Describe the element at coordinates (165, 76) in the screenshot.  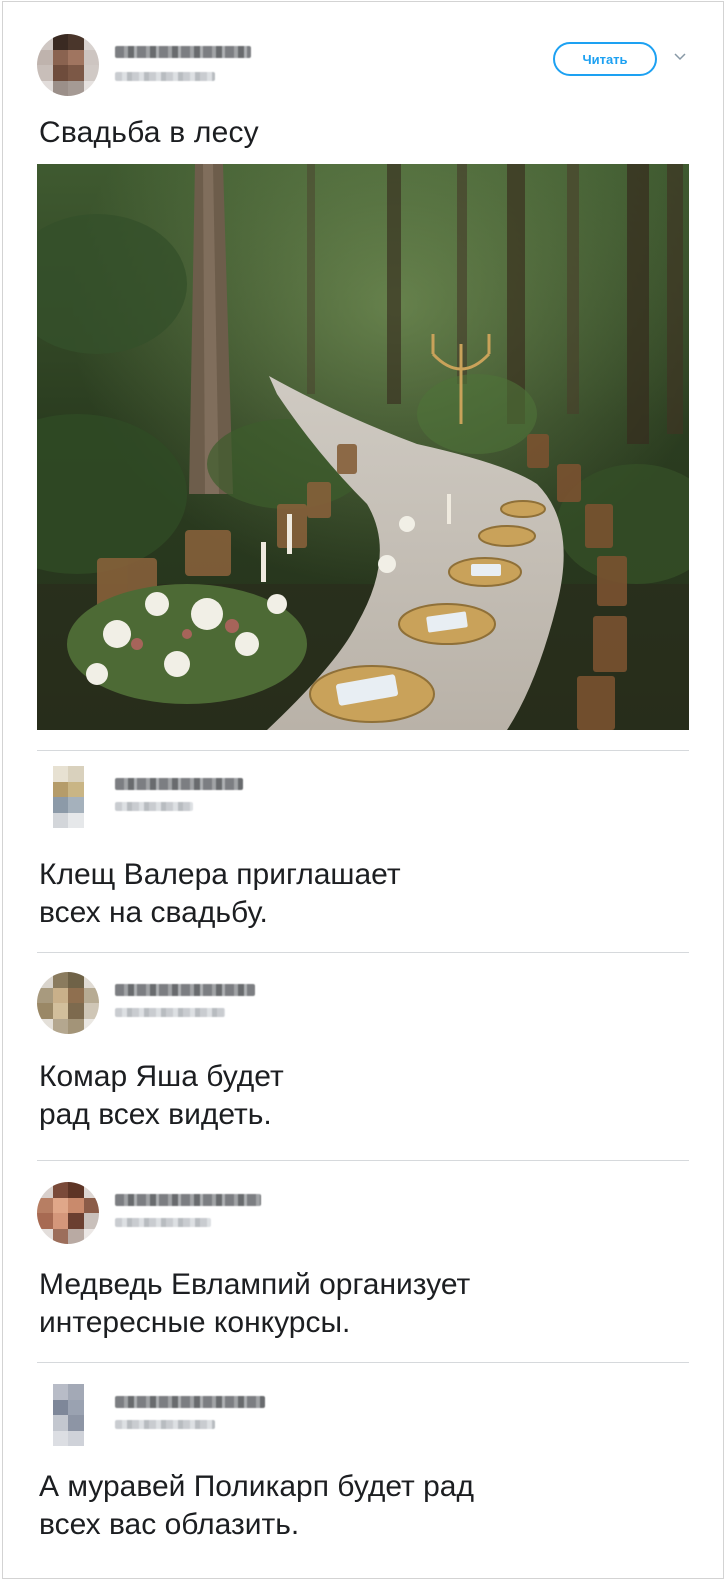
I see `author-handle-redacted` at that location.